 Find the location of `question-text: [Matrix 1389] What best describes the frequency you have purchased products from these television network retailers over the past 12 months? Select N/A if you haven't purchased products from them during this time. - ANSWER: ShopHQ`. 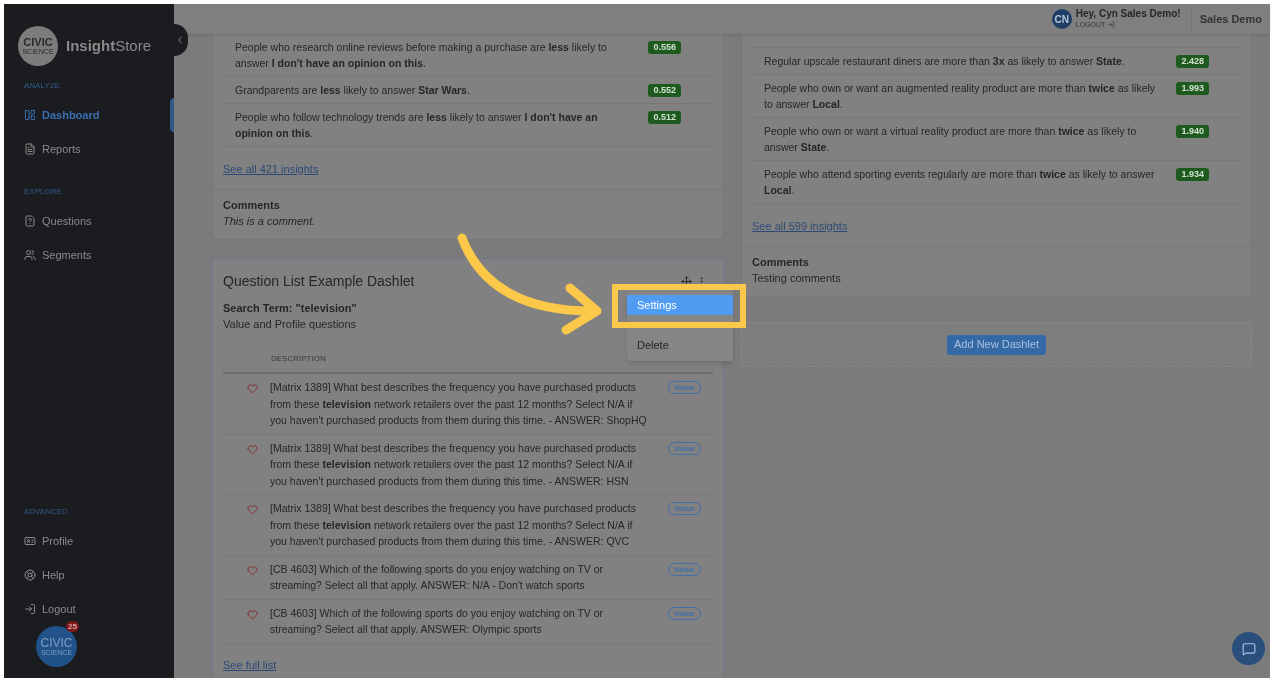

question-text: [Matrix 1389] What best describes the frequency you have purchased products from these television network retailers over the past 12 months? Select N/A if you haven't purchased products from them during this time. - ANSWER: ShopHQ is located at coordinates (459, 404).